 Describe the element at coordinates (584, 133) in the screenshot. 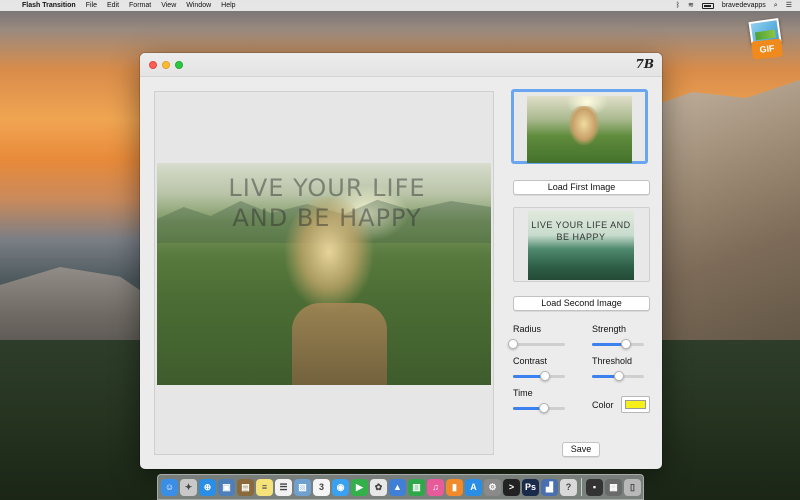

I see `thumbnail-girl` at that location.